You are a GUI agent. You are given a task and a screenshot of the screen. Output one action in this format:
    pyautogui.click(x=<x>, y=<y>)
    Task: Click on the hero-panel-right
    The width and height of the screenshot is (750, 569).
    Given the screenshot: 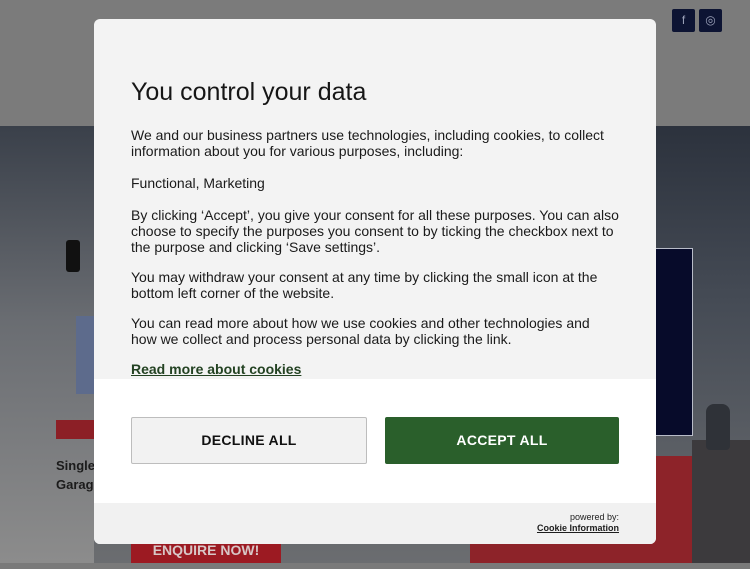 What is the action you would take?
    pyautogui.click(x=674, y=342)
    